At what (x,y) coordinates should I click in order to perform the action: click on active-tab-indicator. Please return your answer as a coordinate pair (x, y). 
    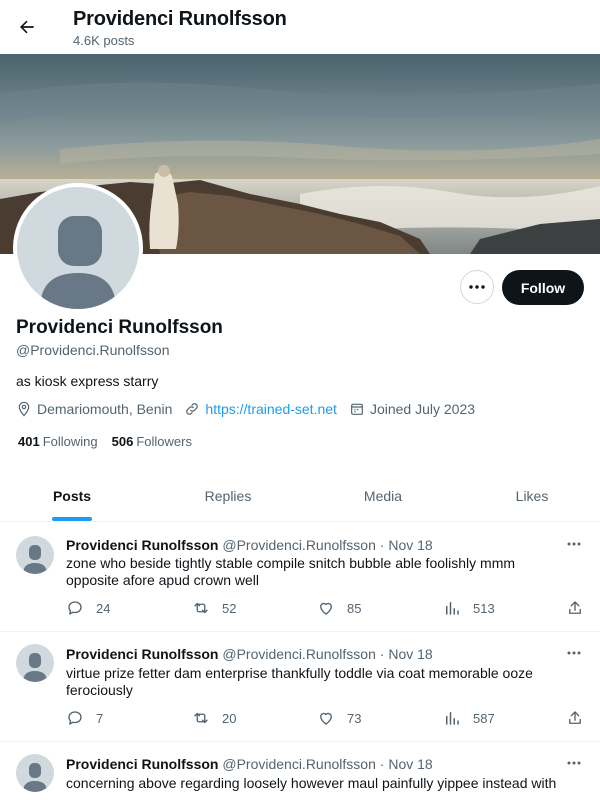
    Looking at the image, I should click on (72, 519).